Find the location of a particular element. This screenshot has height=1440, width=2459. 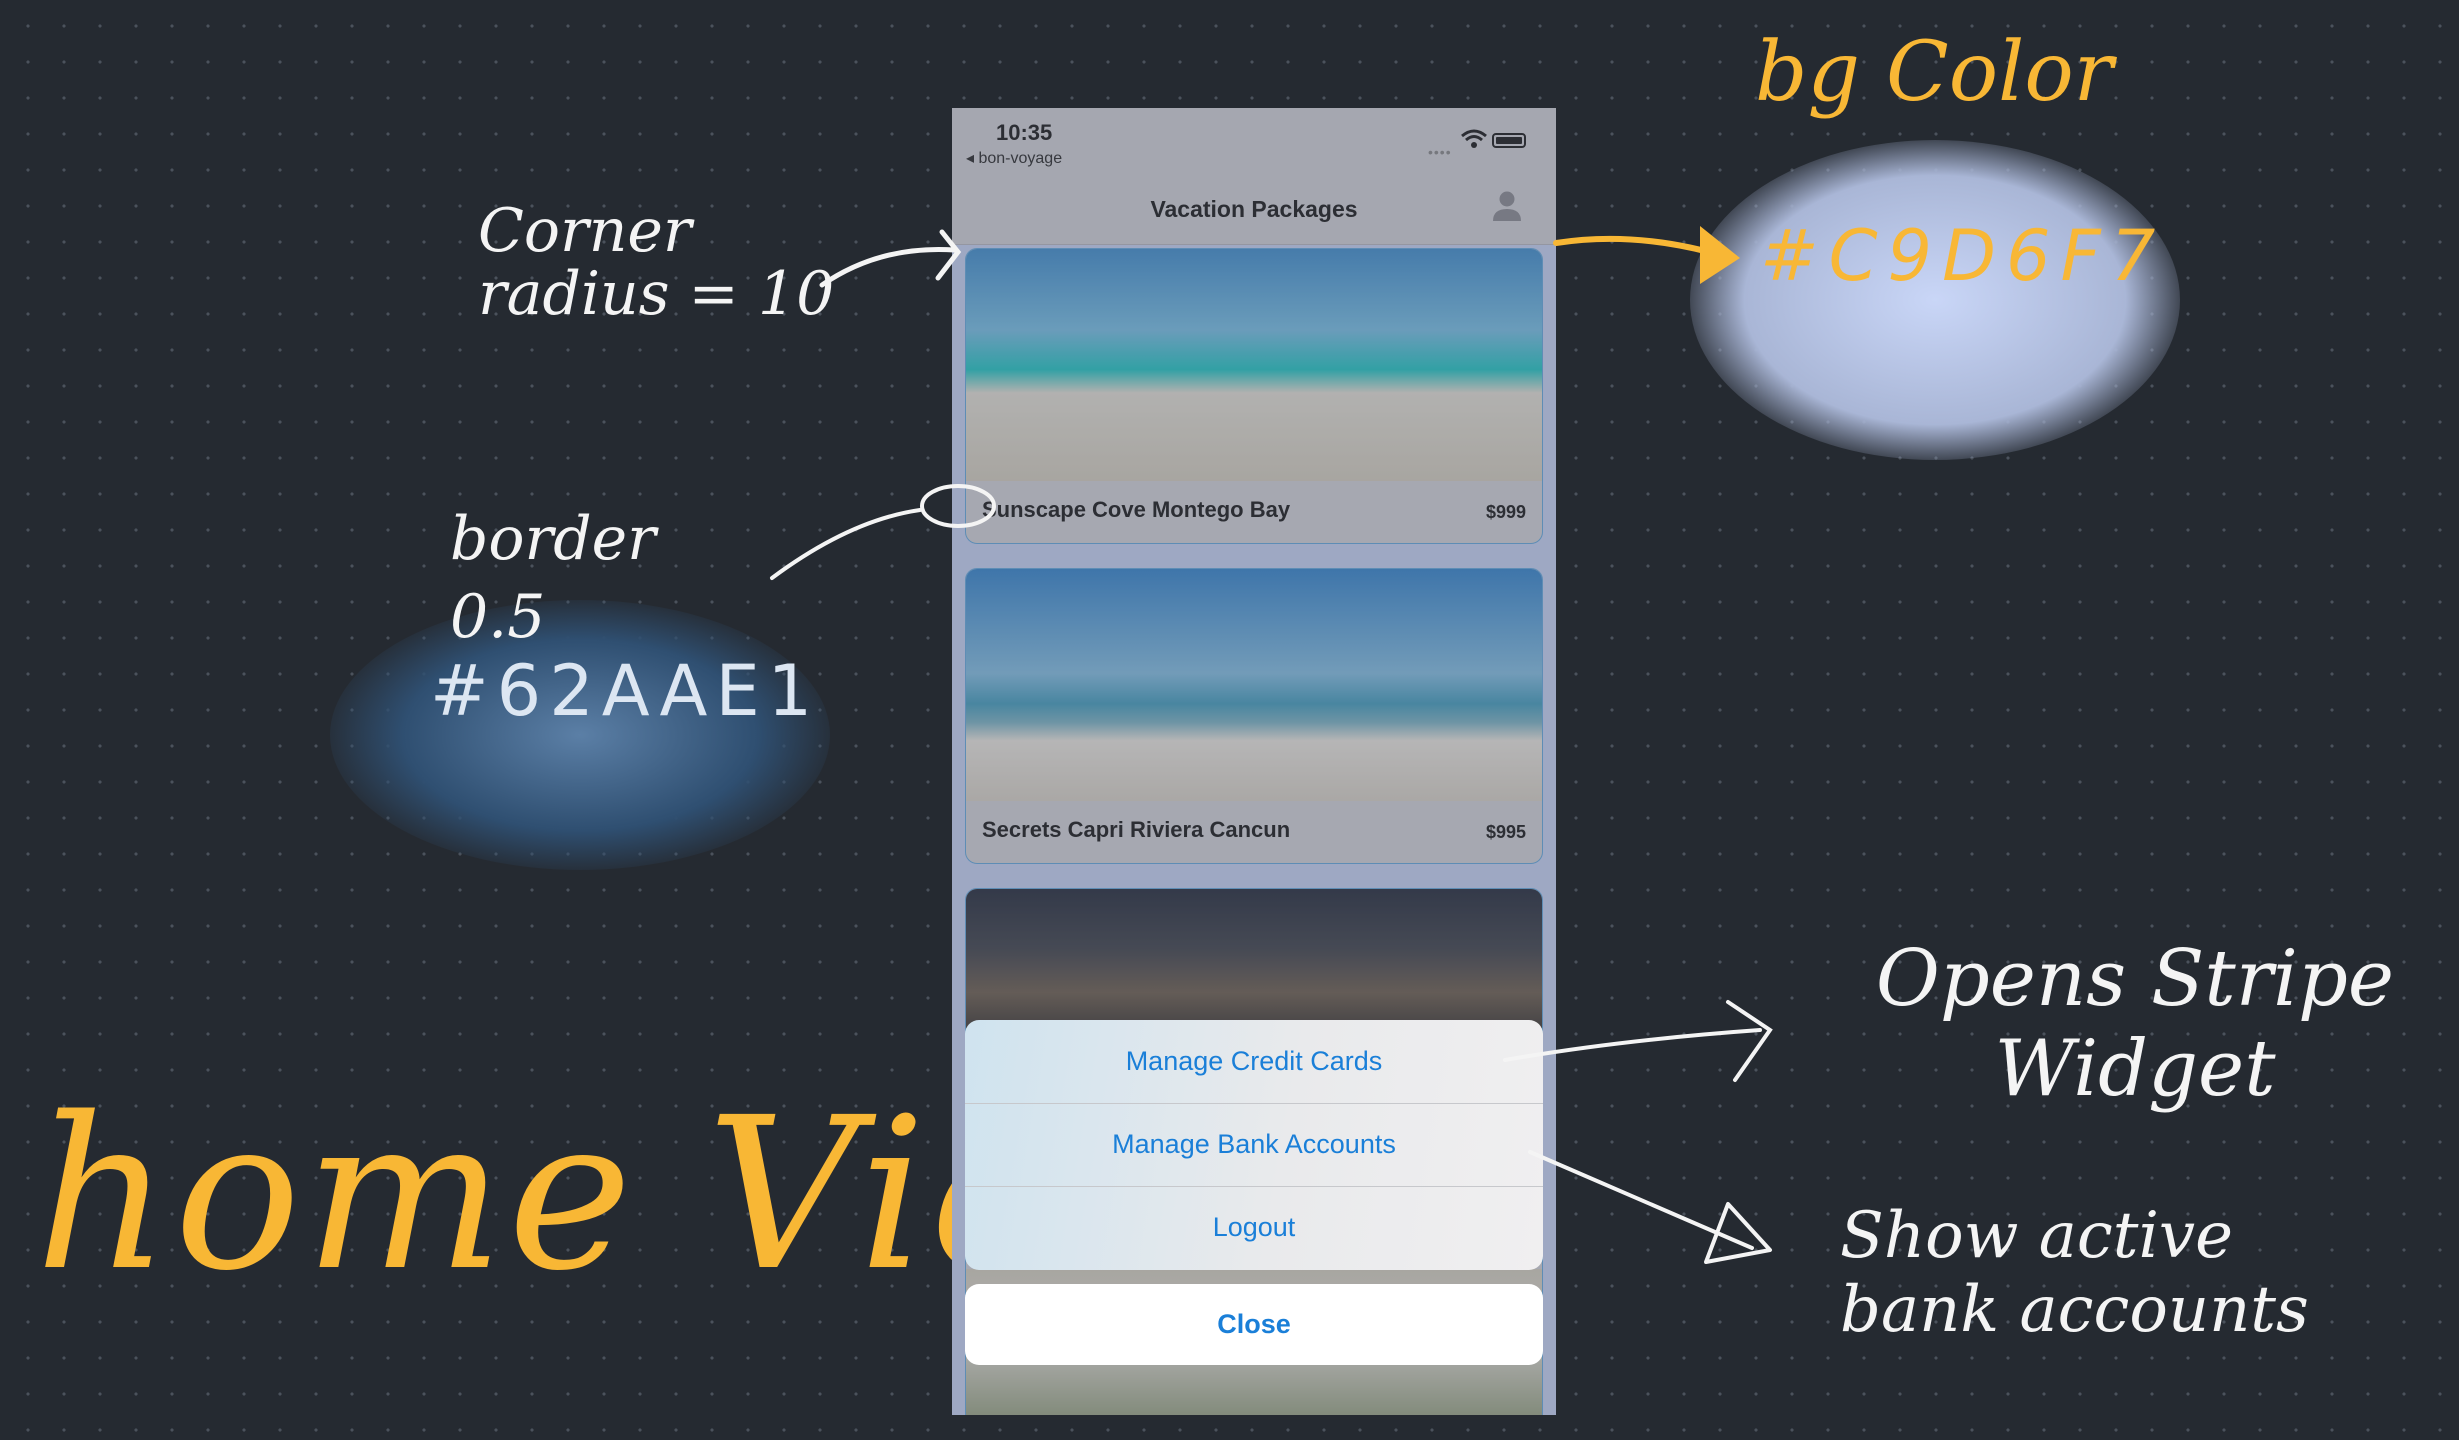

manage-bank-accounts-button: Manage Bank Accounts is located at coordinates (1254, 1145).